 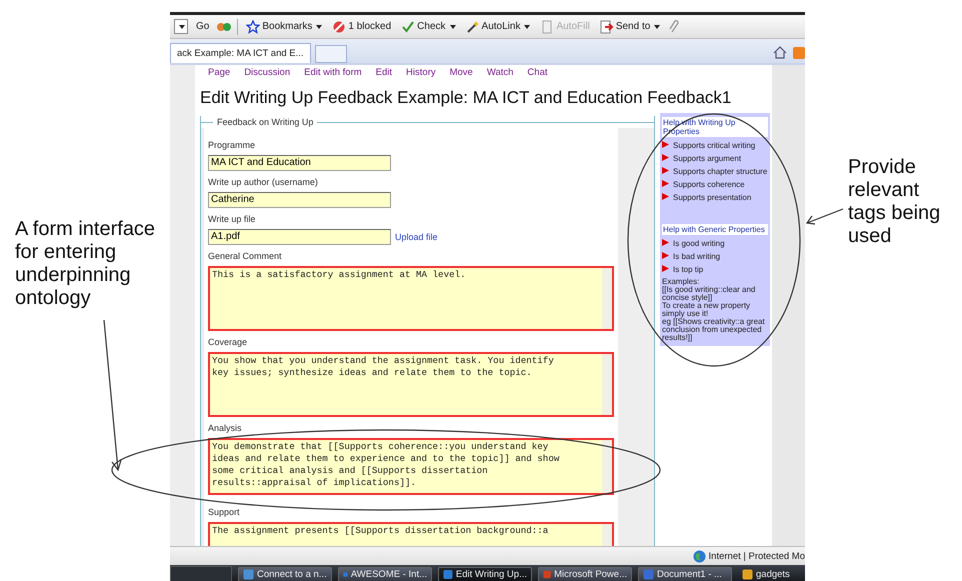 I want to click on nav-link: Page, so click(x=219, y=72).